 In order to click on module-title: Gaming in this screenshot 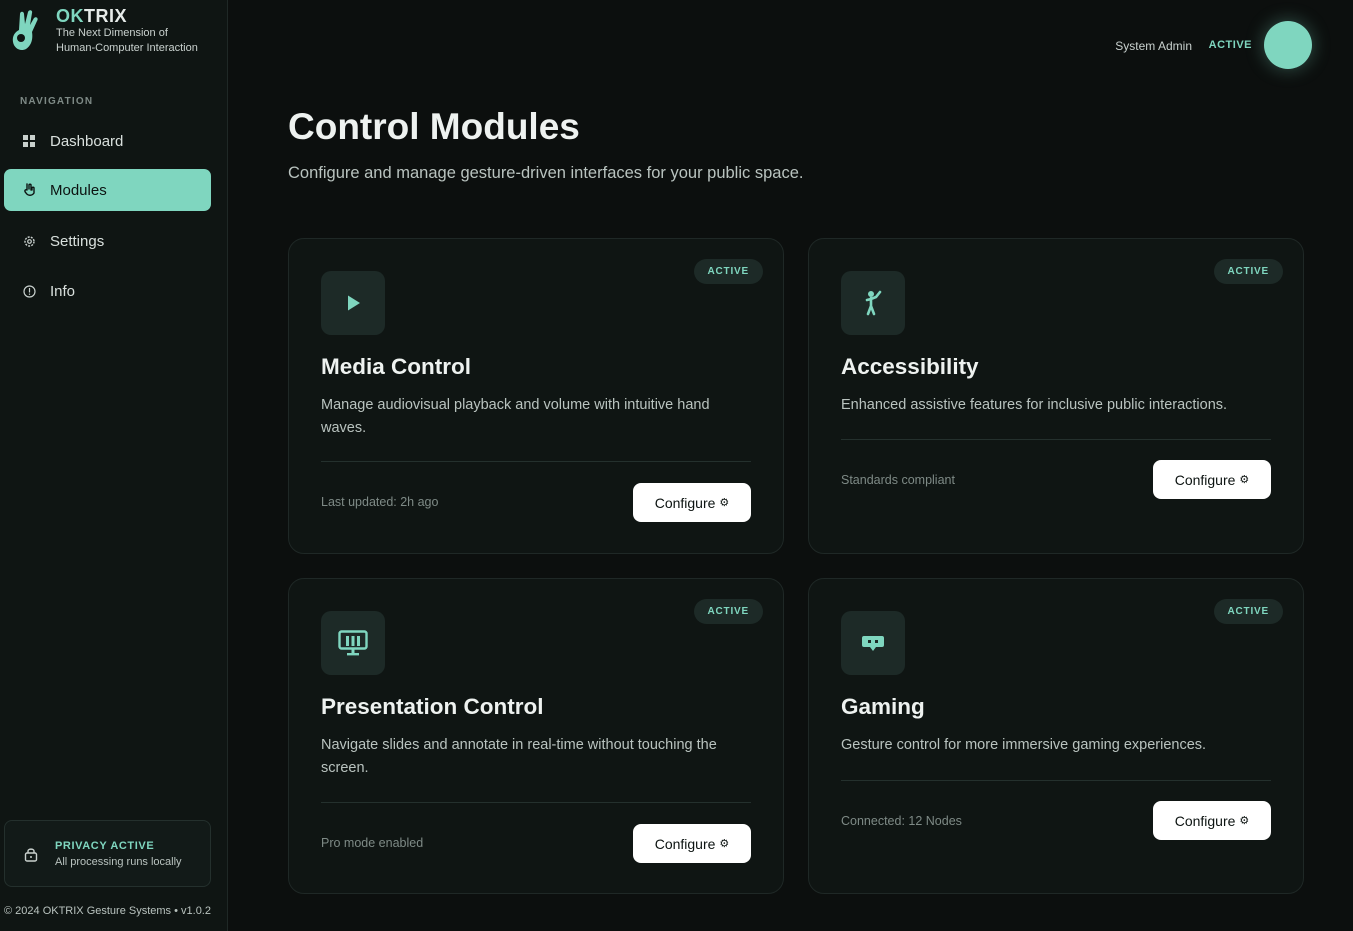, I will do `click(883, 706)`.